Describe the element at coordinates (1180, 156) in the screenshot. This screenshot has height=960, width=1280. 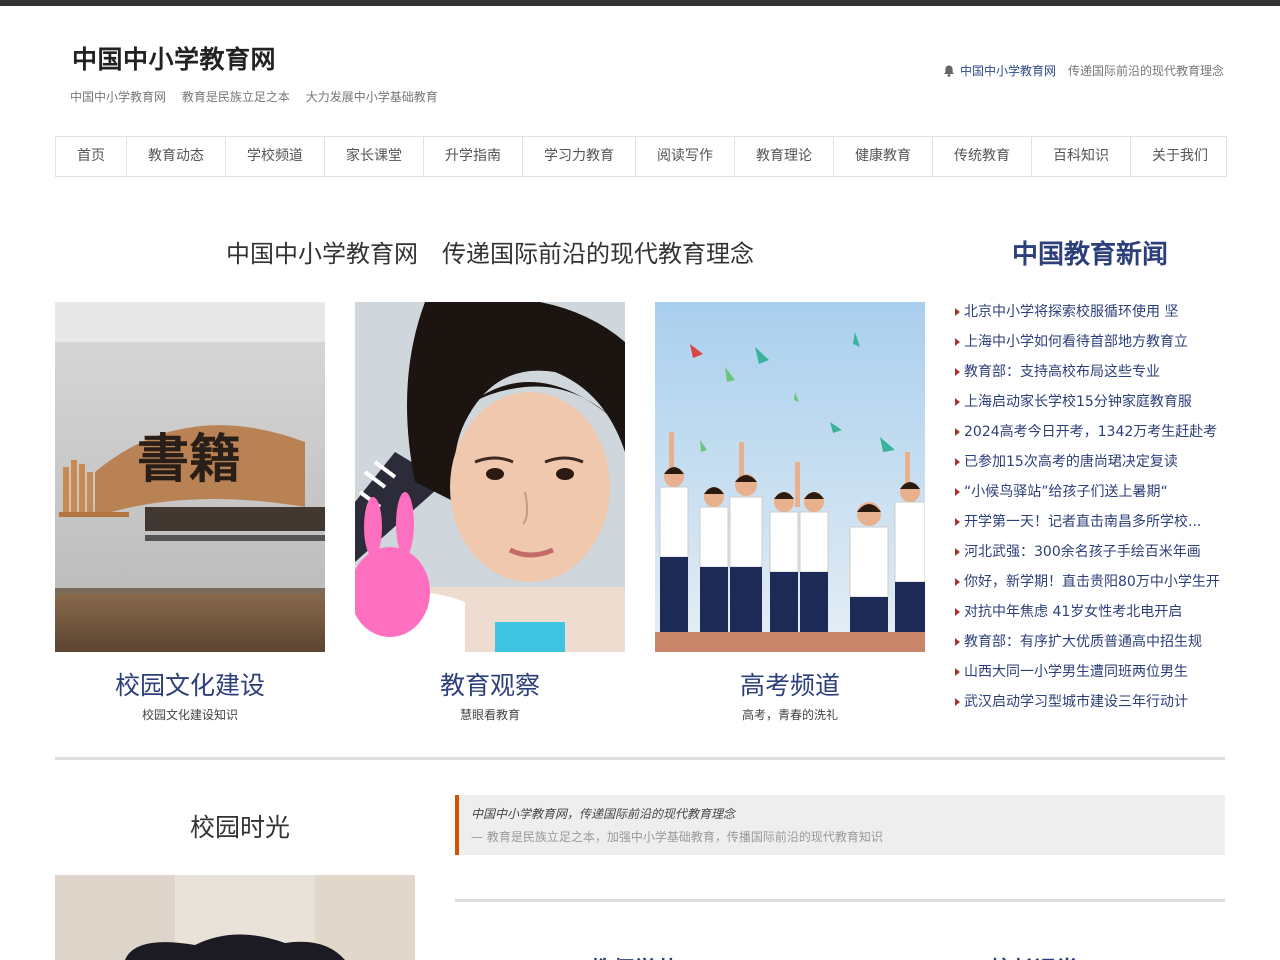
I see `nav-item: 关于我们` at that location.